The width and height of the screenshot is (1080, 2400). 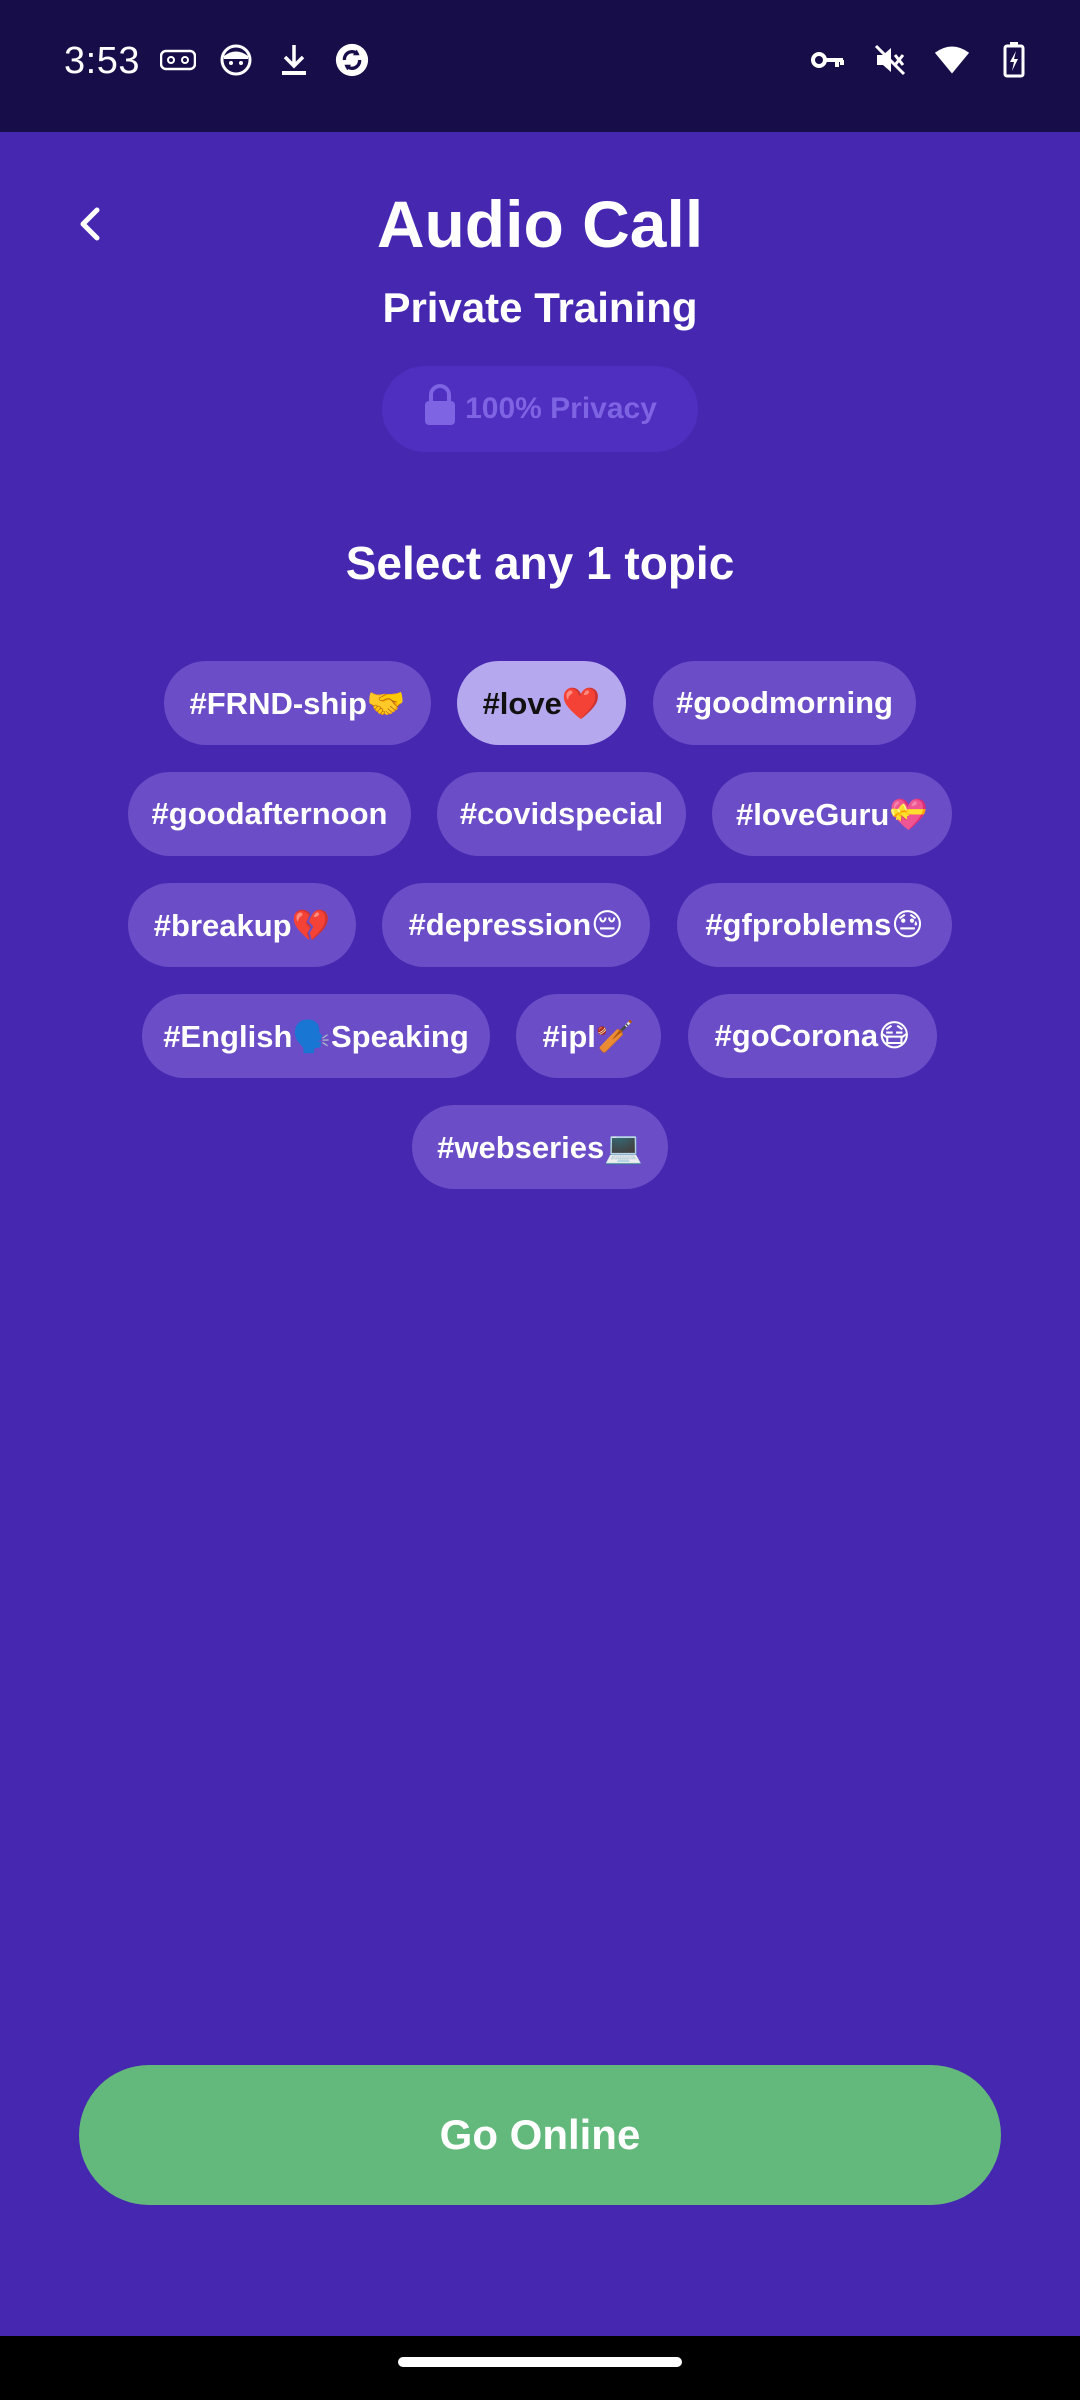 I want to click on status-time: 3:53, so click(x=102, y=61).